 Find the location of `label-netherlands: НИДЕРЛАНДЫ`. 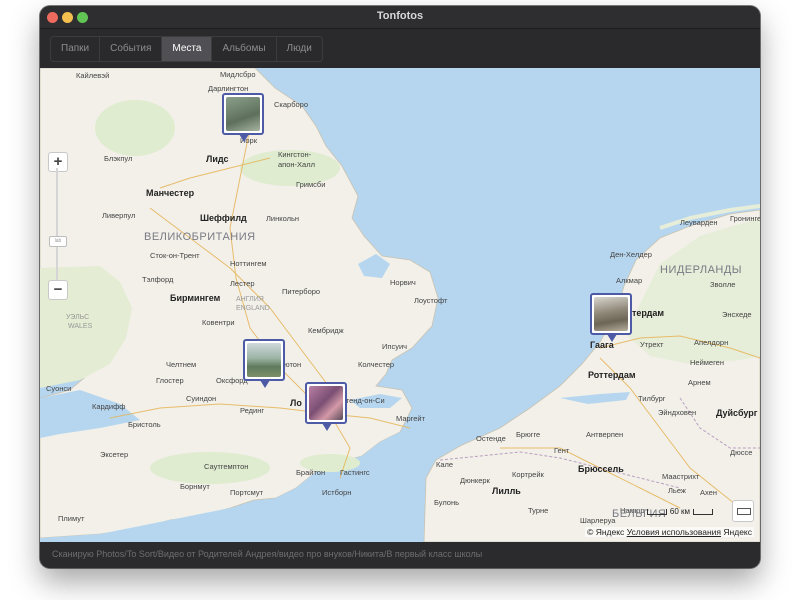

label-netherlands: НИДЕРЛАНДЫ is located at coordinates (701, 270).